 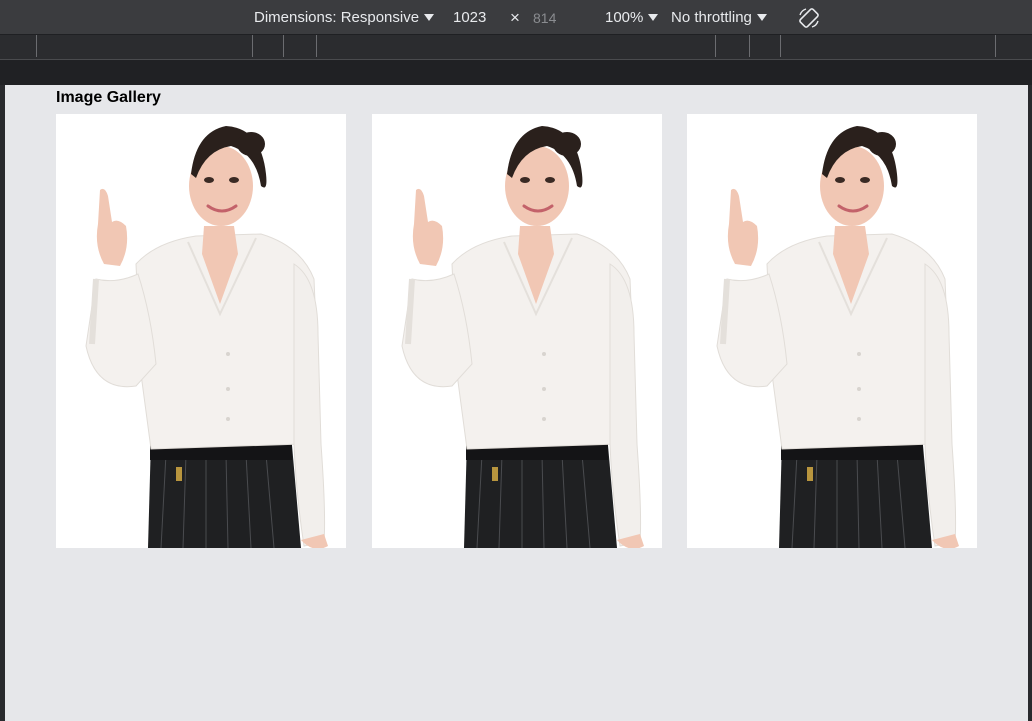 I want to click on dimensions-dropdown: Dimensions: Responsive, so click(x=344, y=17).